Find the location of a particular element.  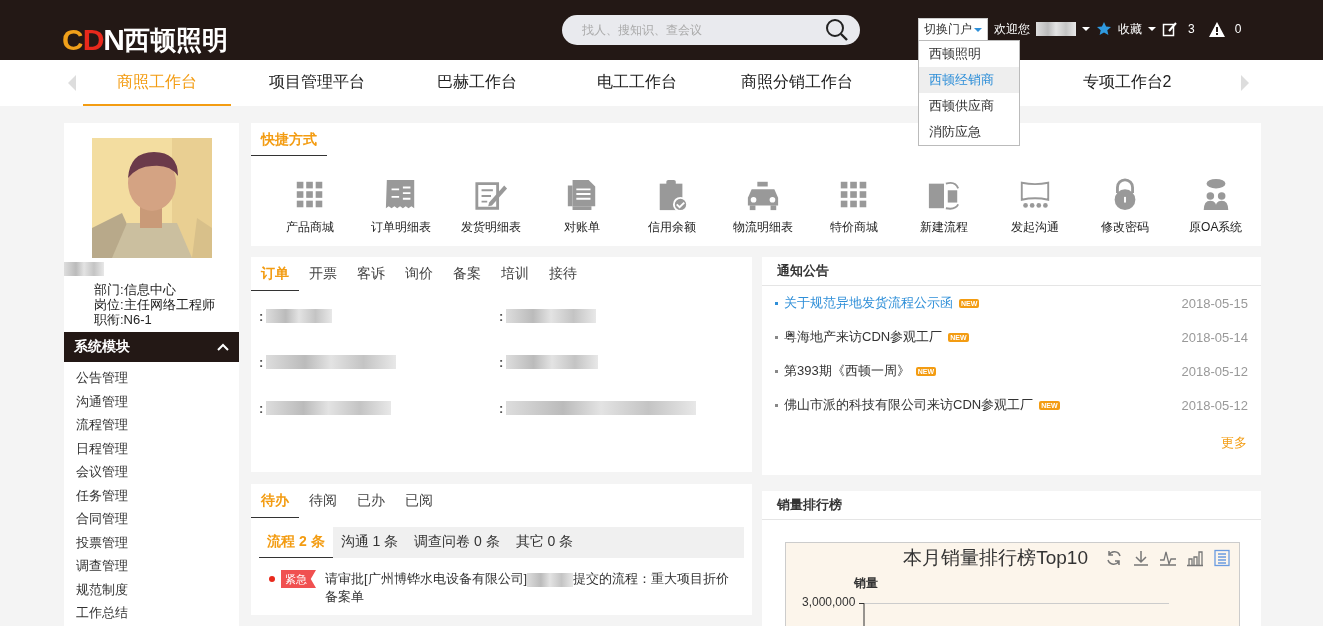

search-field: 找人、搜知识、查会议 is located at coordinates (702, 30).